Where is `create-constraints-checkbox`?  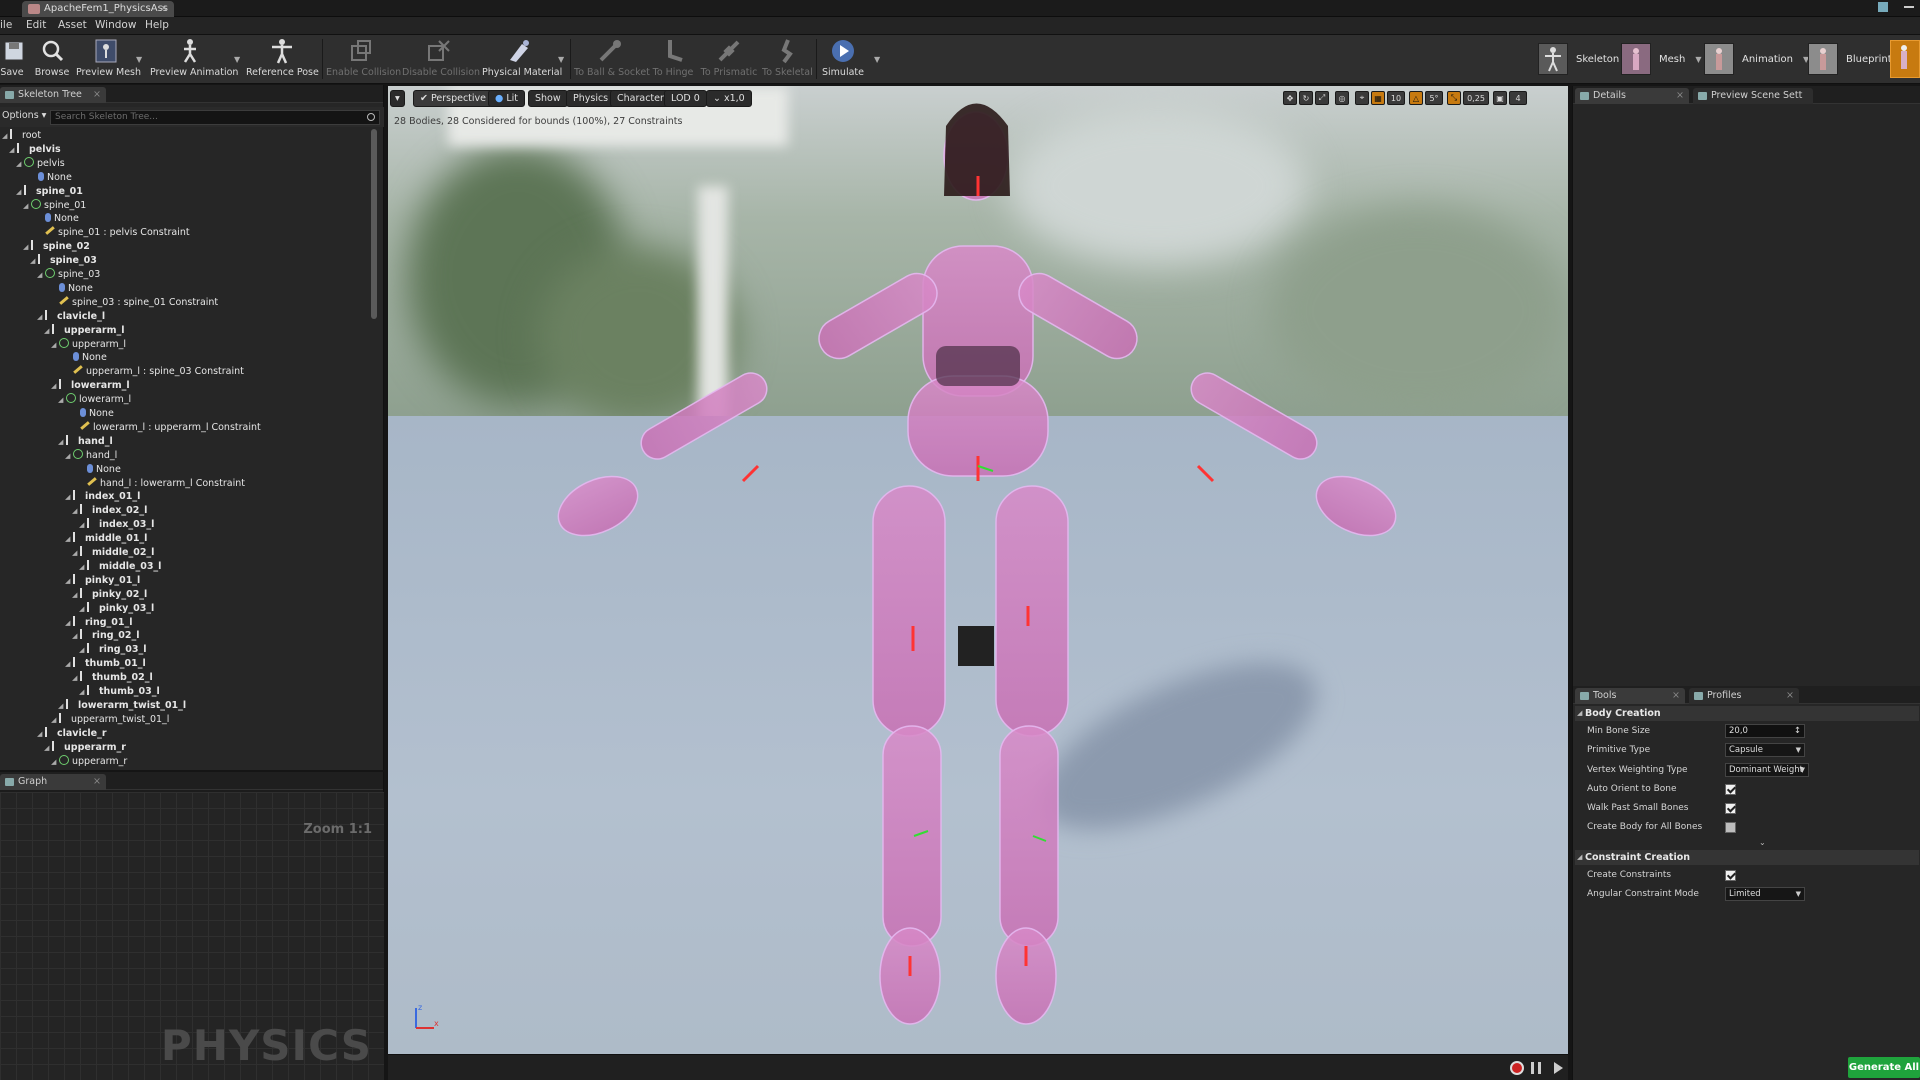
create-constraints-checkbox is located at coordinates (1730, 875).